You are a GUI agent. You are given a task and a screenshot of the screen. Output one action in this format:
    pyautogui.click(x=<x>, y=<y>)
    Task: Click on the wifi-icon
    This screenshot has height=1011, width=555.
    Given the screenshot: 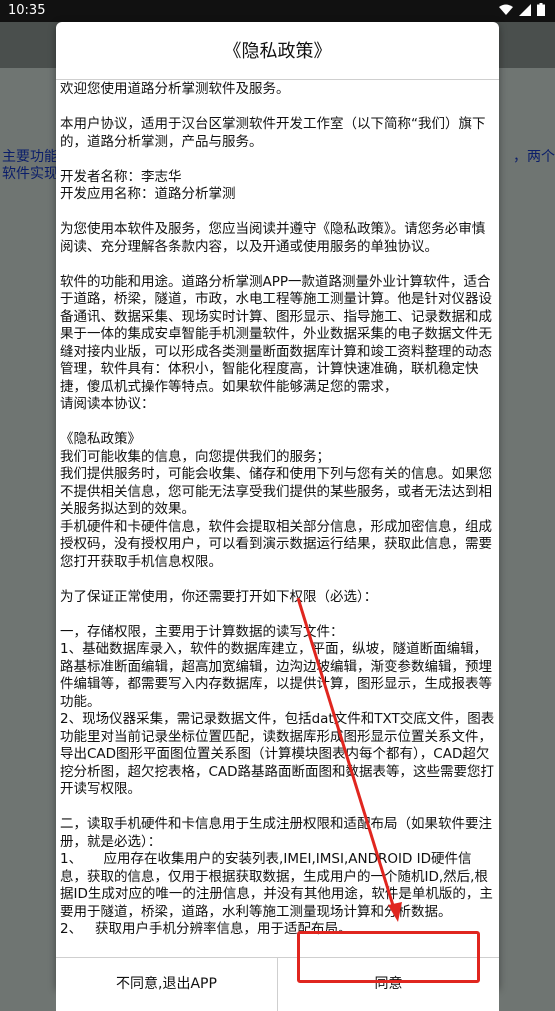 What is the action you would take?
    pyautogui.click(x=506, y=9)
    